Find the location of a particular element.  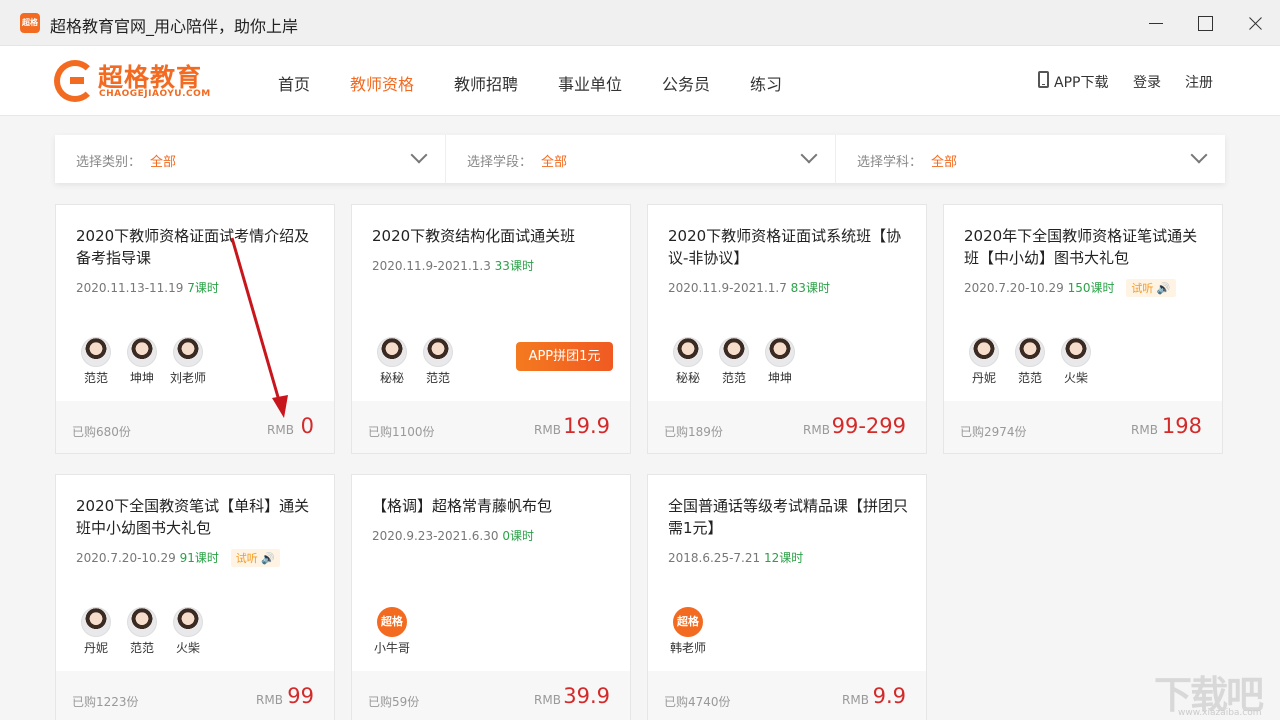

teacher-name: 火柴 is located at coordinates (187, 648).